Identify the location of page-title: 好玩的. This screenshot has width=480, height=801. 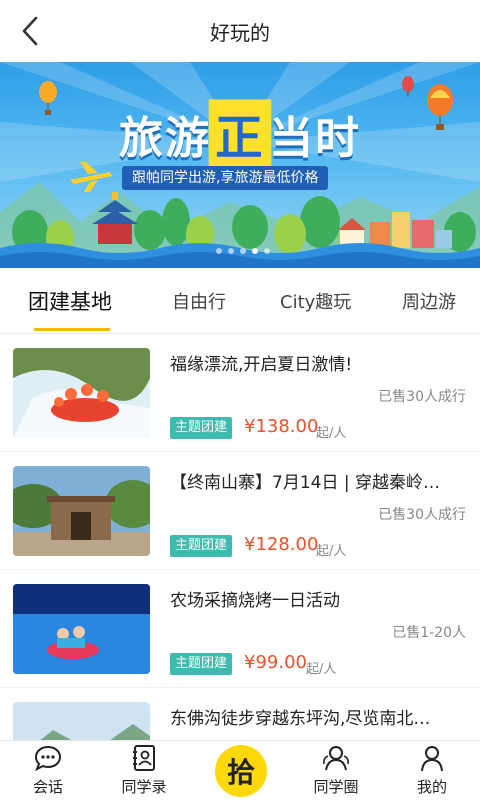
(240, 32).